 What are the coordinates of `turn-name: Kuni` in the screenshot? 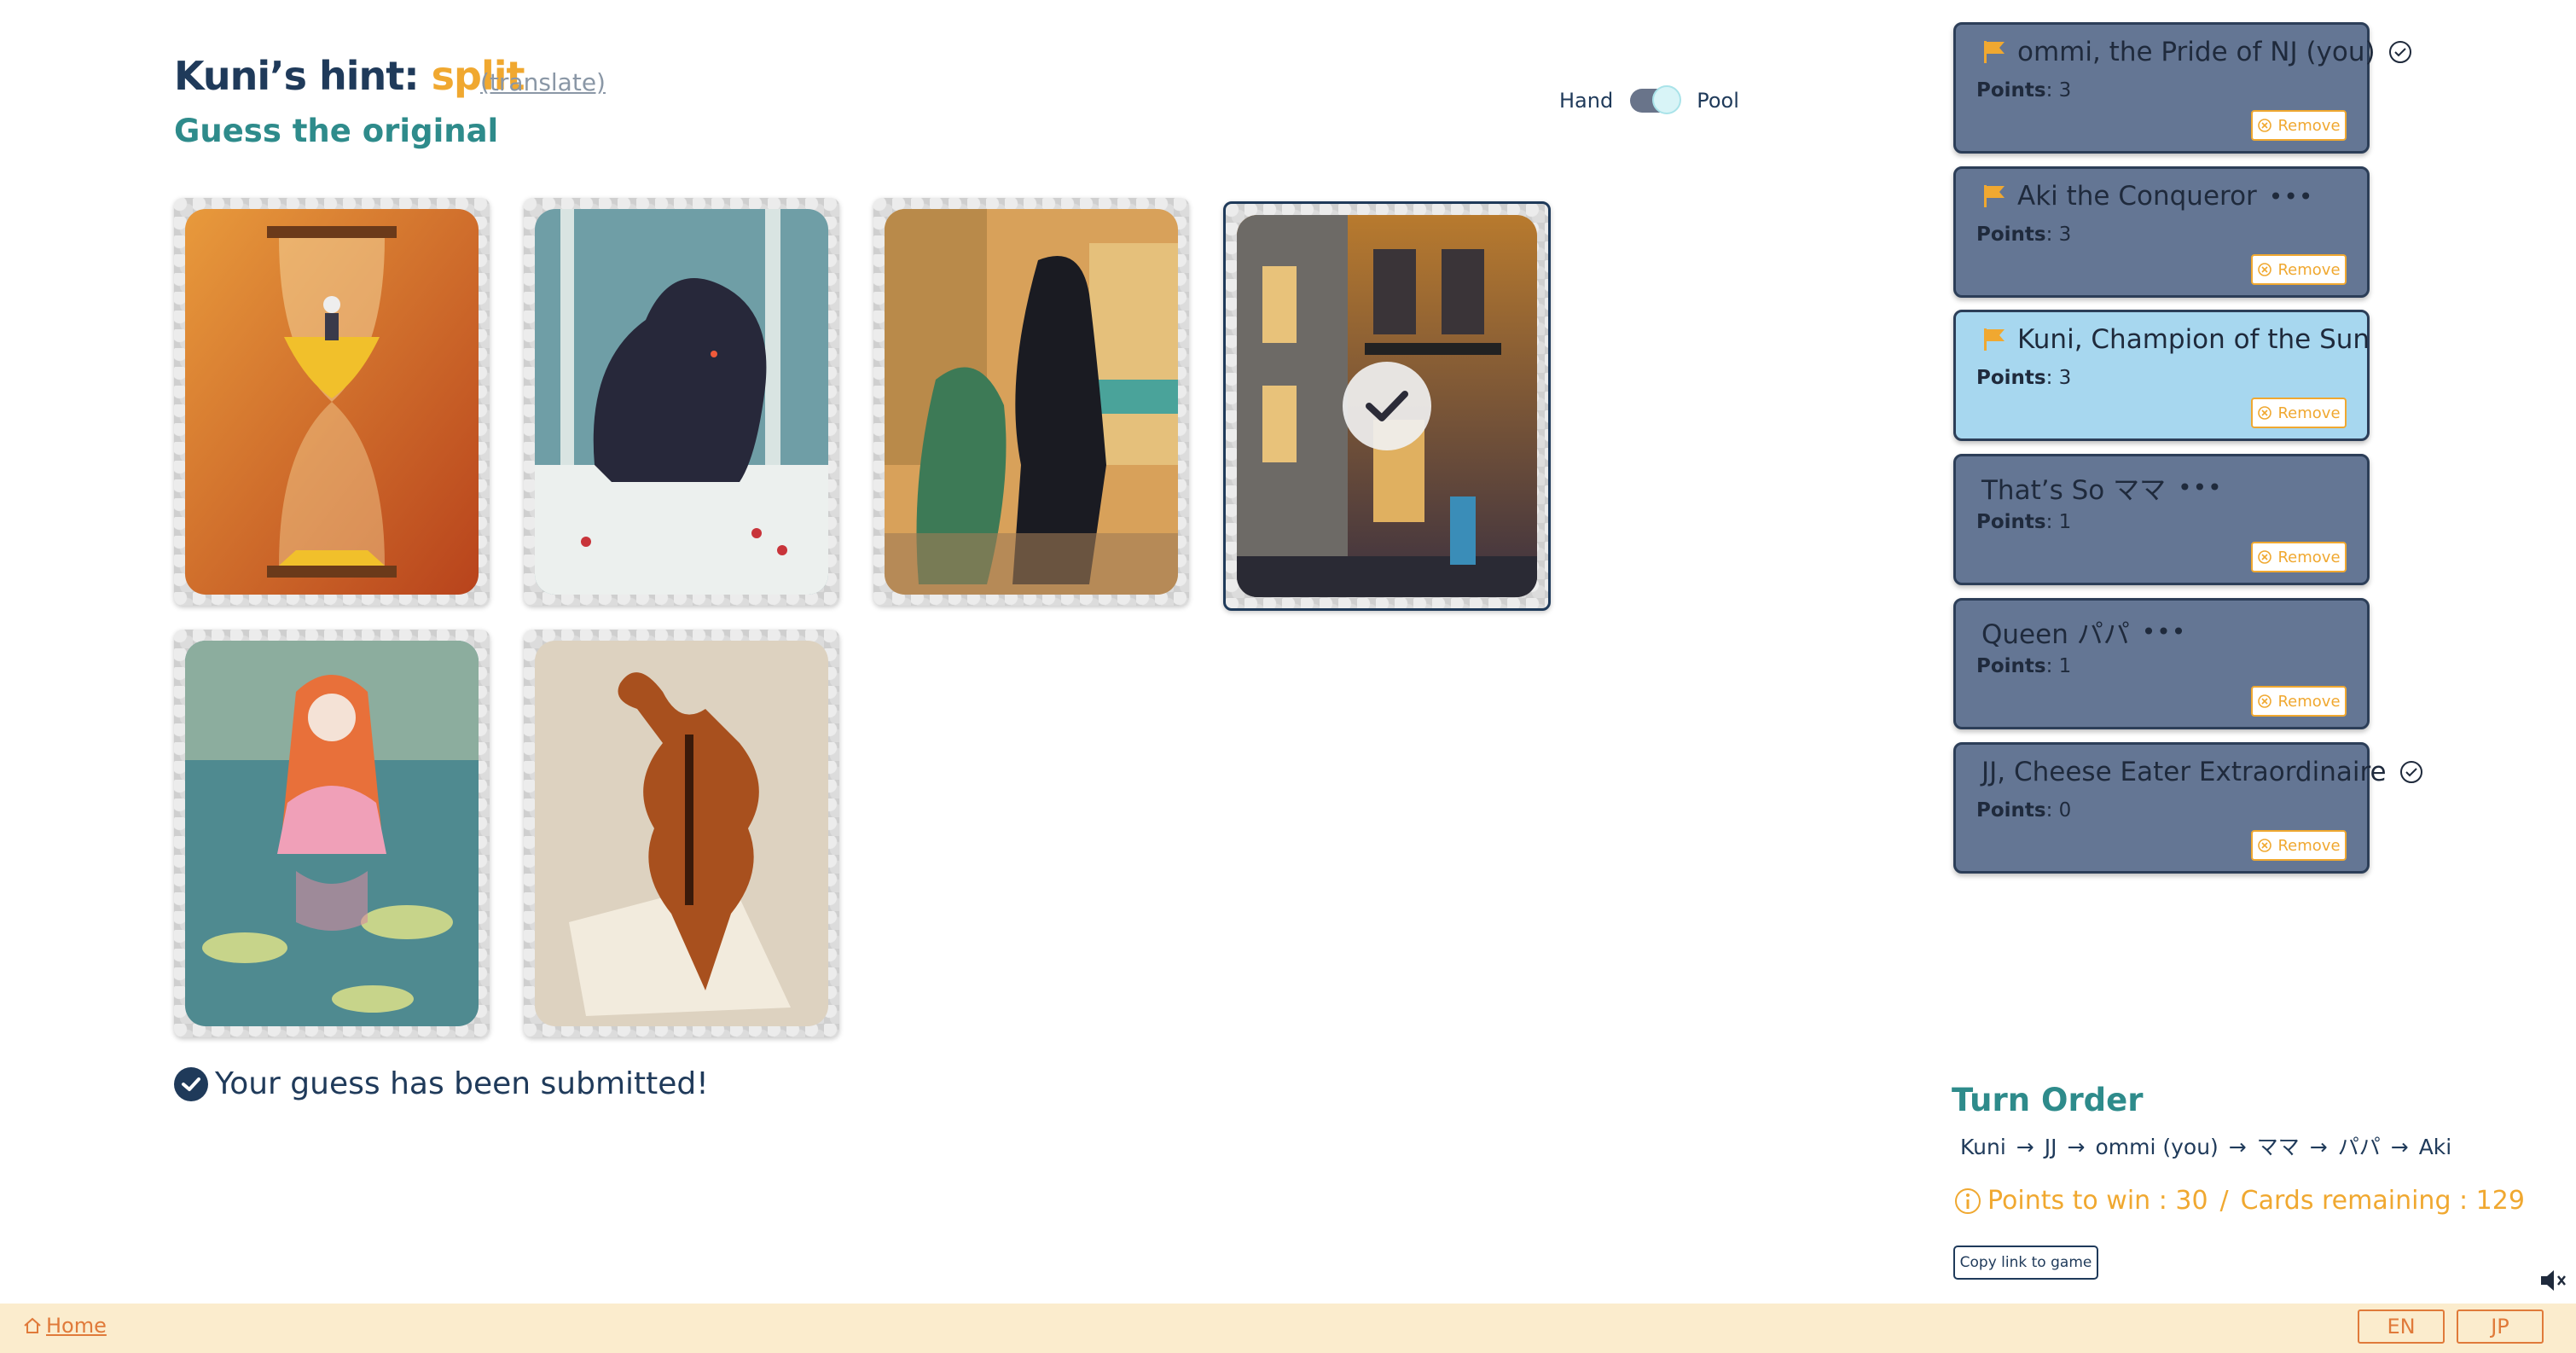 It's located at (1983, 1147).